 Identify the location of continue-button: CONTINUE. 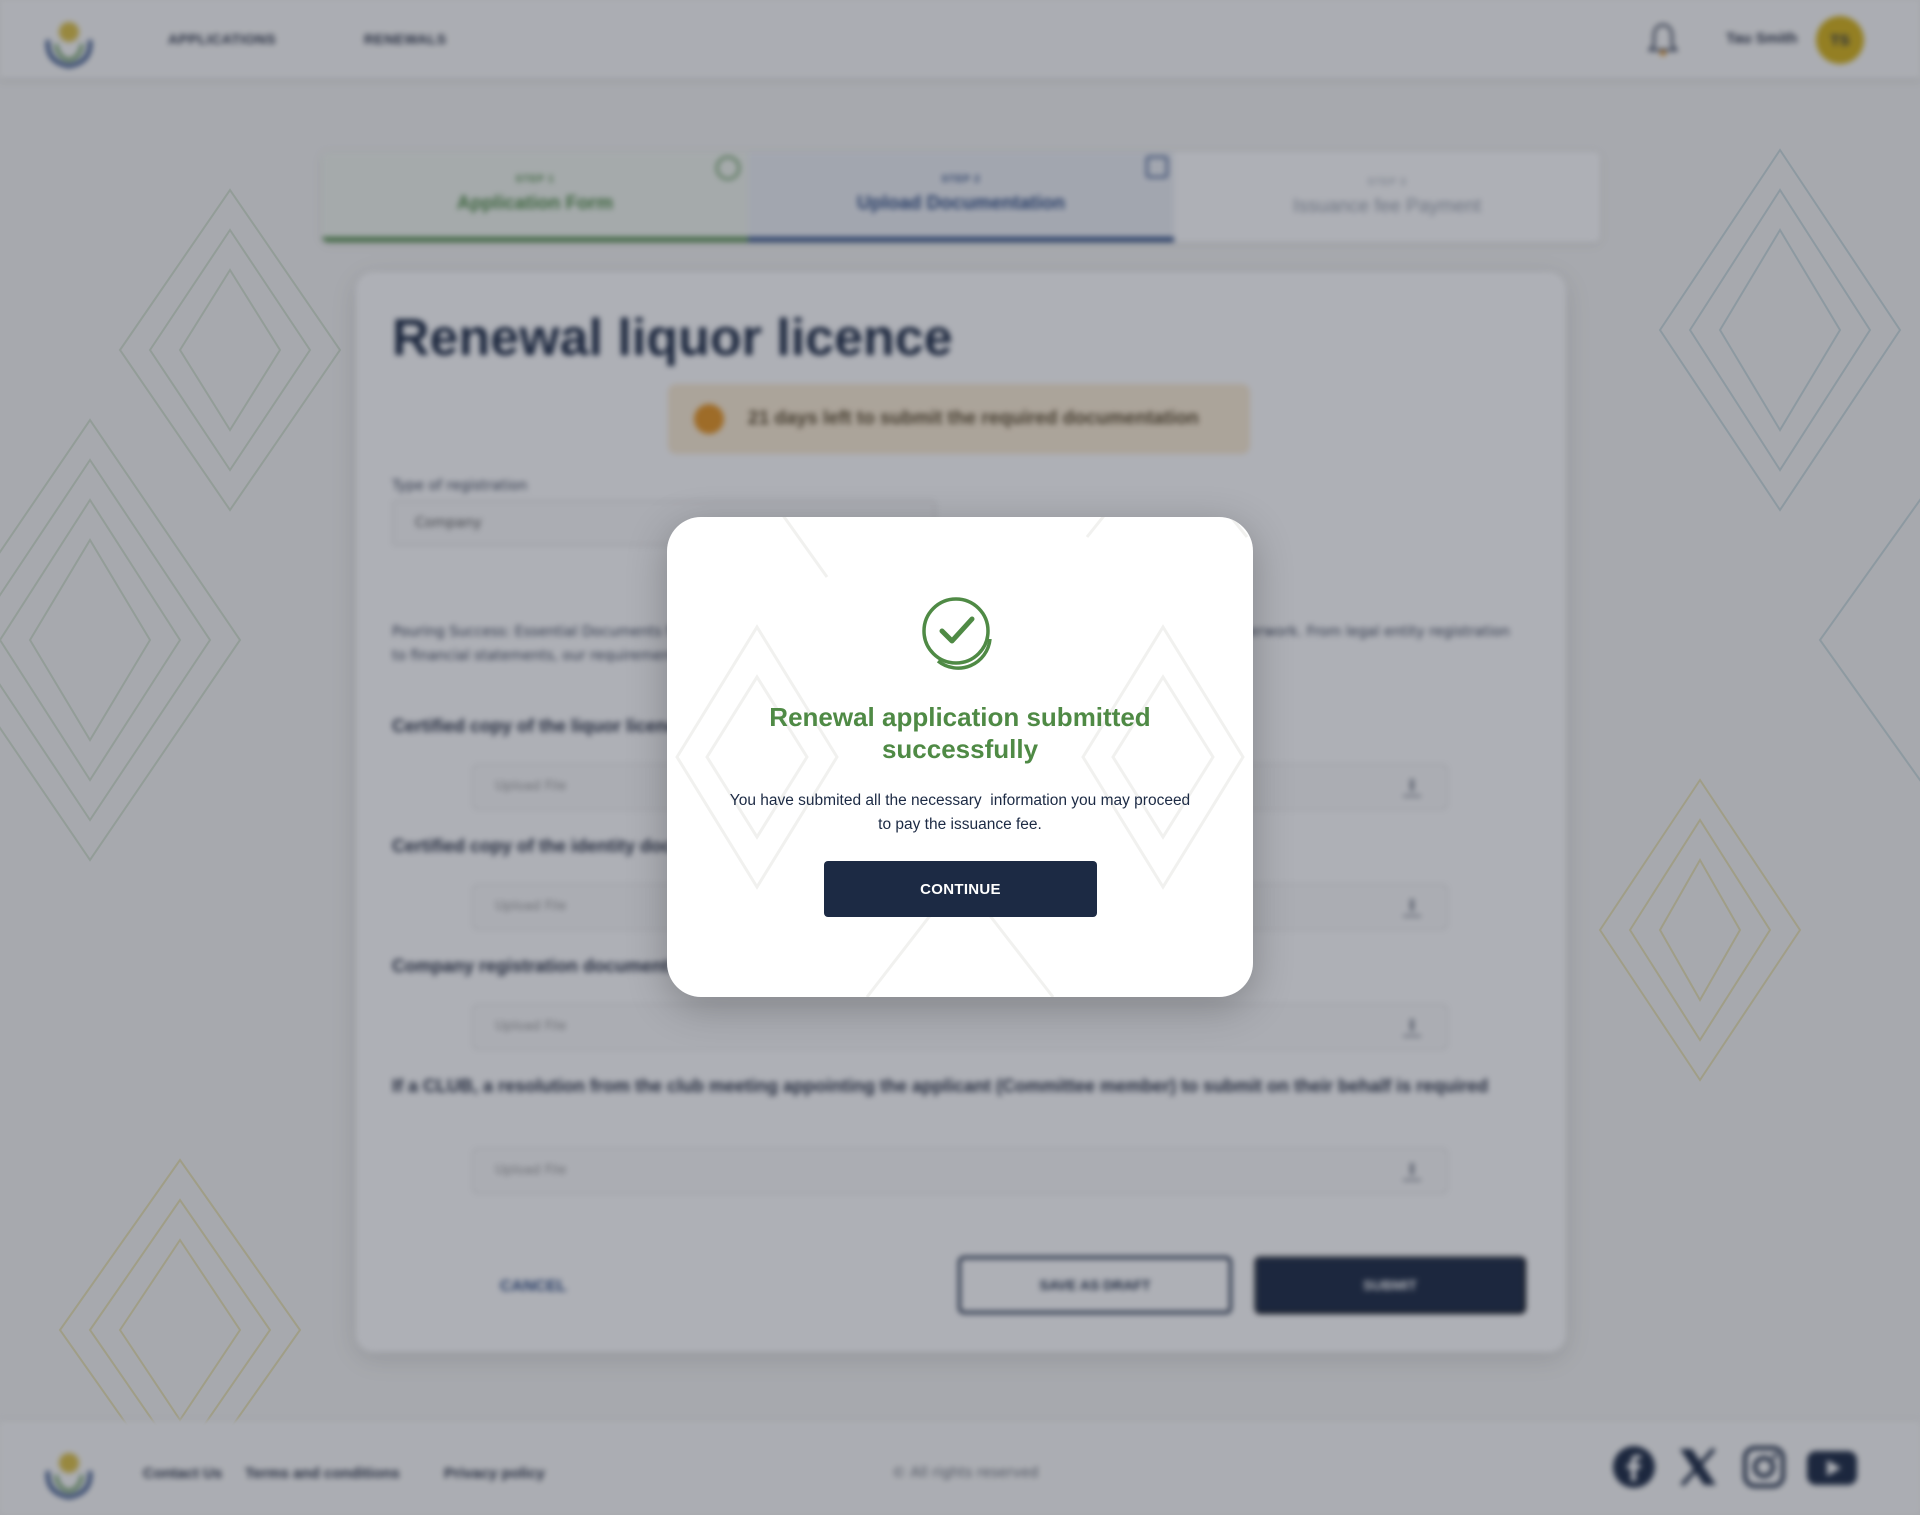
(960, 889).